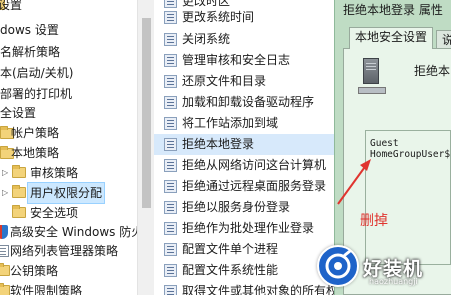  What do you see at coordinates (4, 232) in the screenshot?
I see `shield-icon` at bounding box center [4, 232].